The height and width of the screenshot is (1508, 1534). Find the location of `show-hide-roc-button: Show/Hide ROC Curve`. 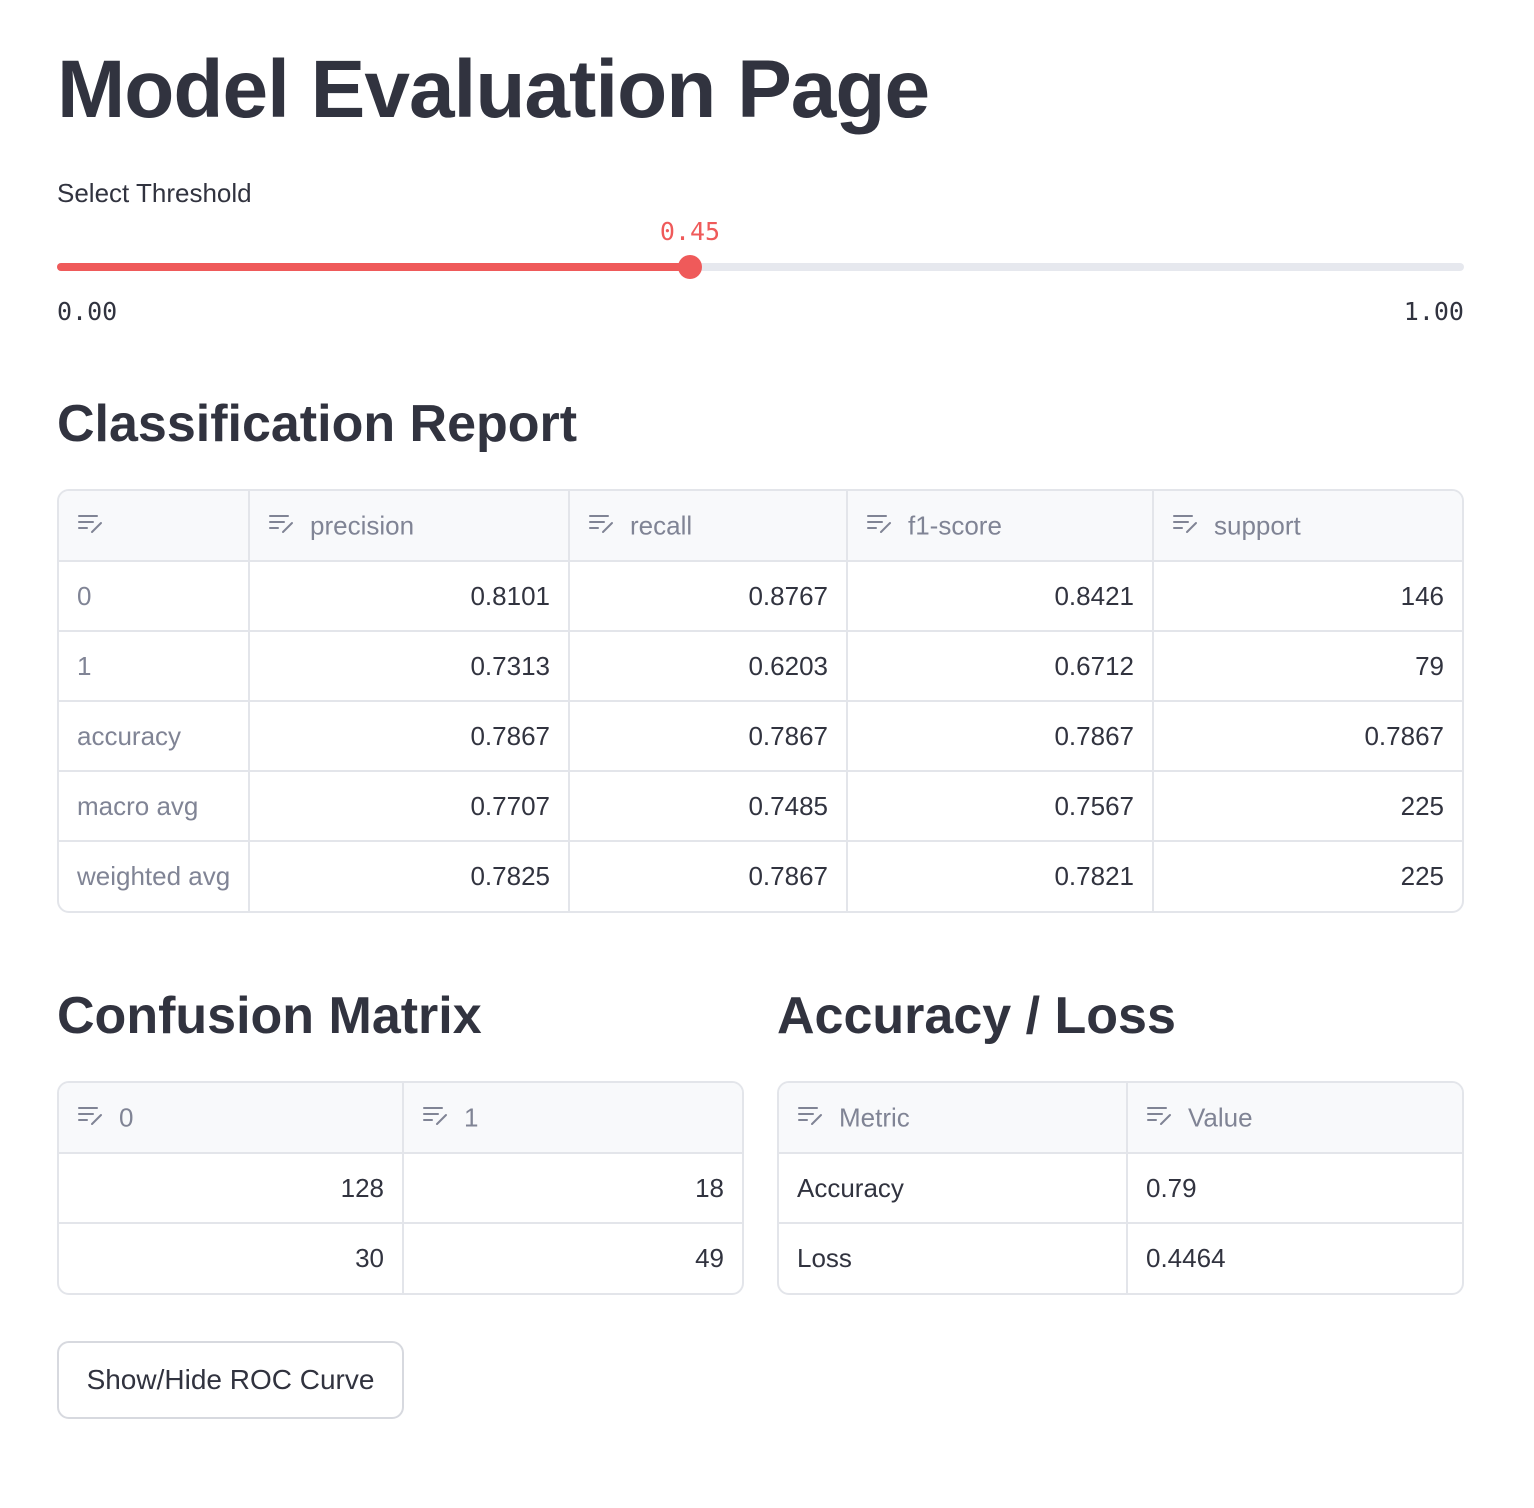

show-hide-roc-button: Show/Hide ROC Curve is located at coordinates (230, 1380).